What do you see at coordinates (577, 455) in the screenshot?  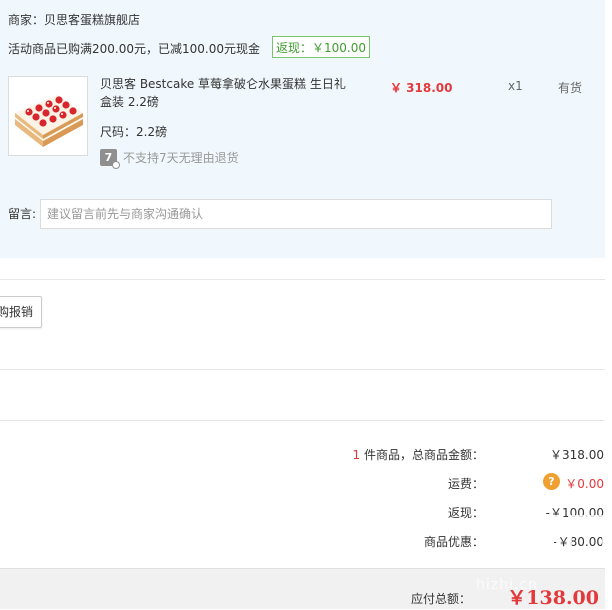 I see `goods-total-value: ￥318.00` at bounding box center [577, 455].